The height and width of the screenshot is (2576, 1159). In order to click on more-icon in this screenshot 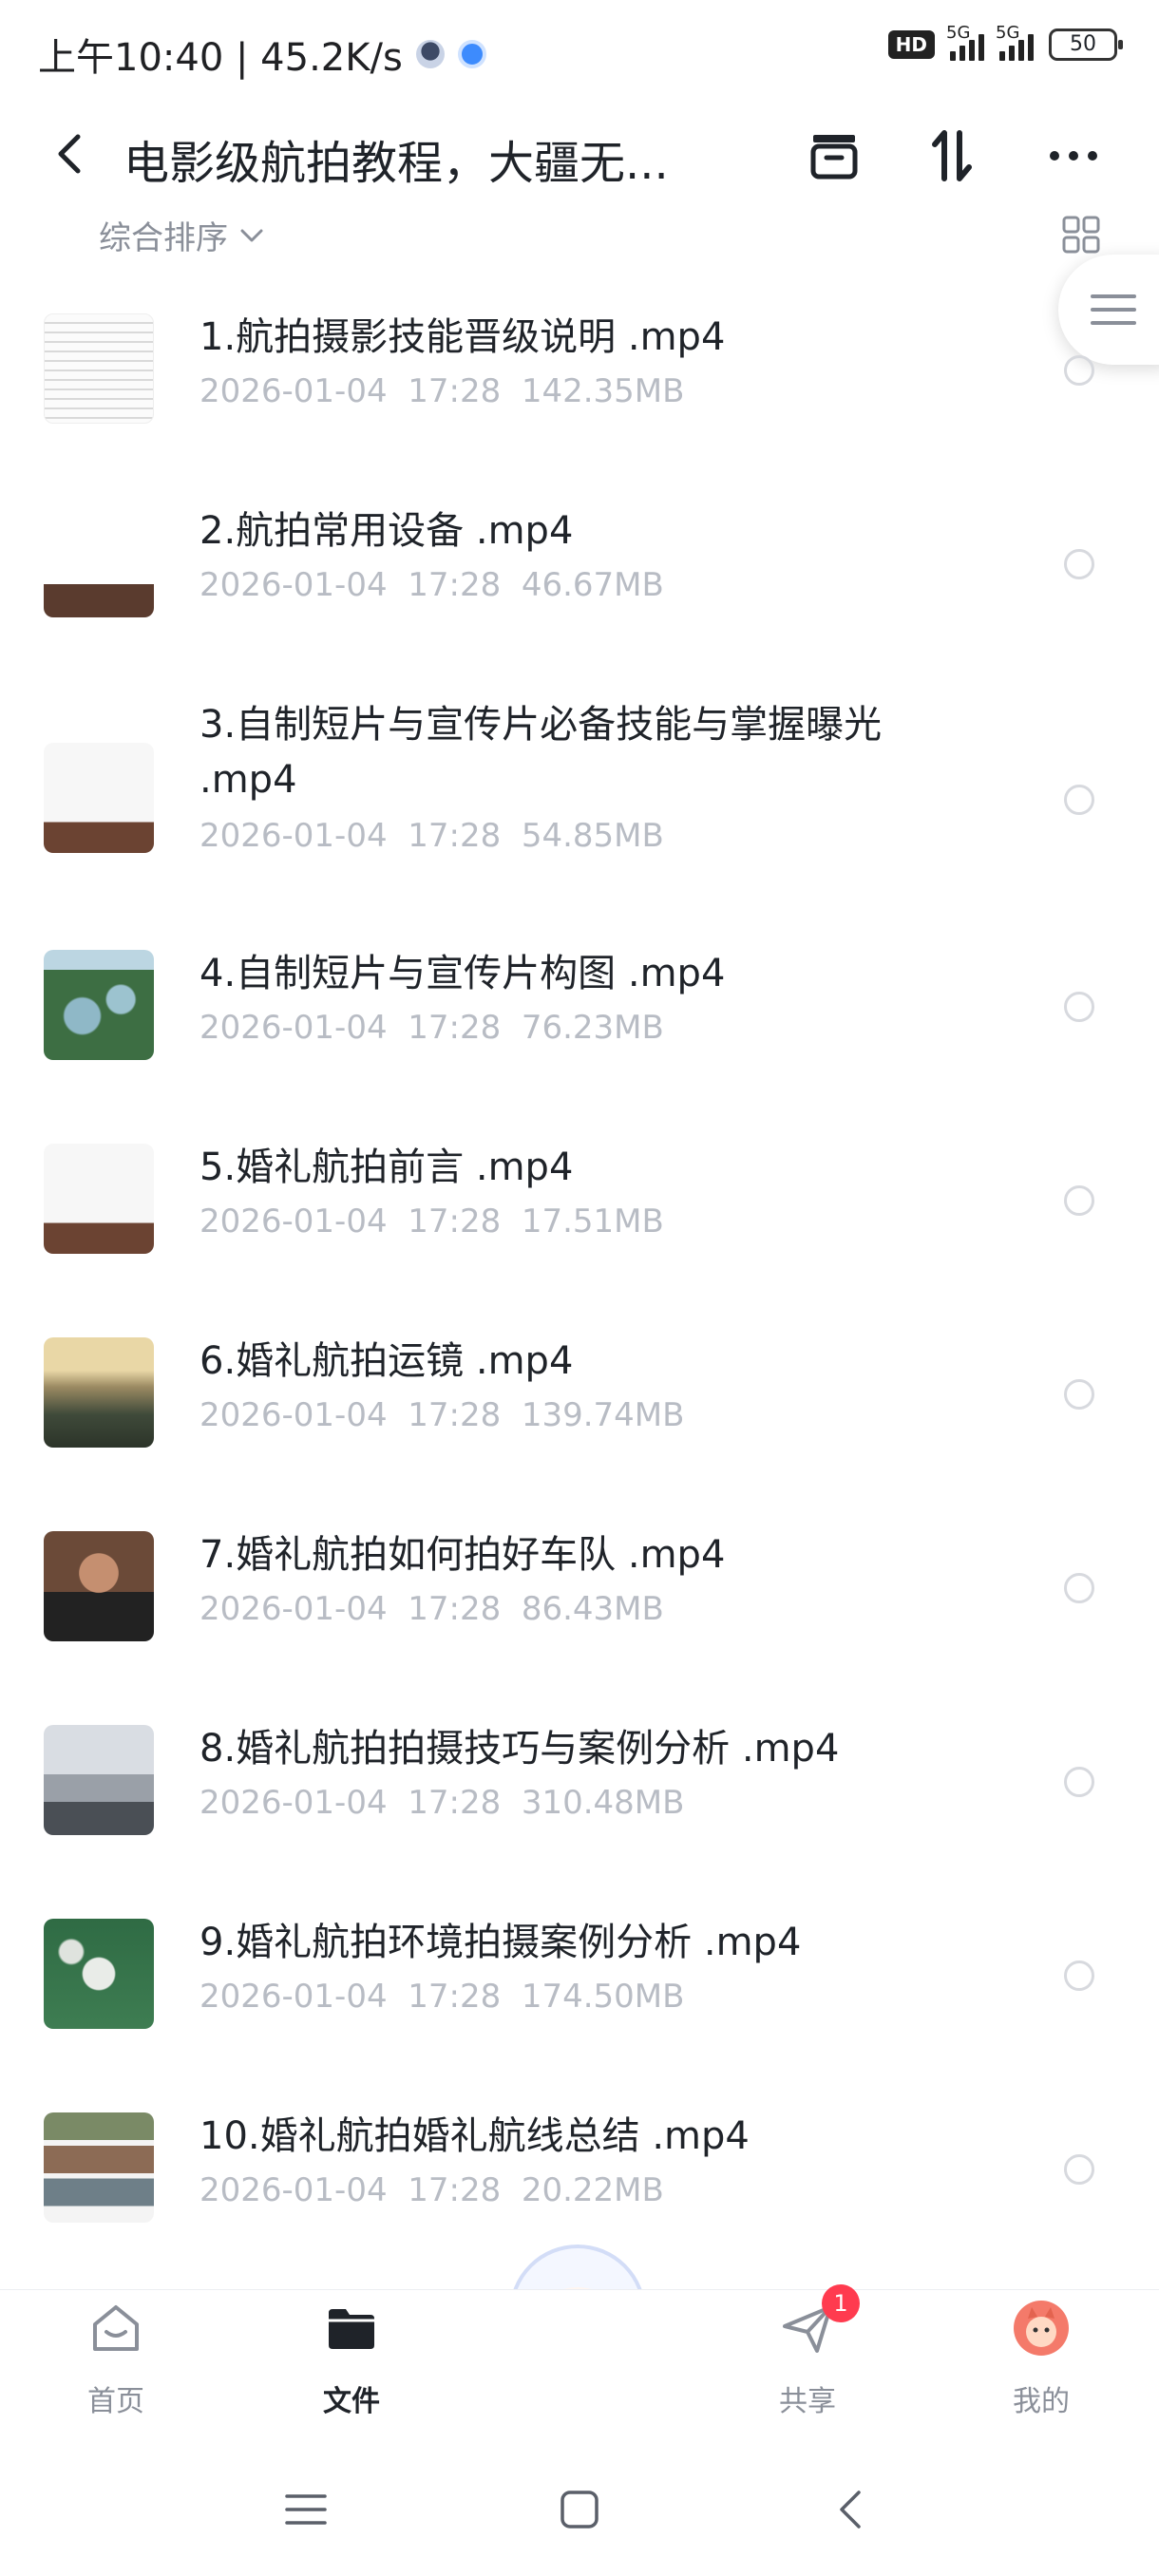, I will do `click(1073, 155)`.